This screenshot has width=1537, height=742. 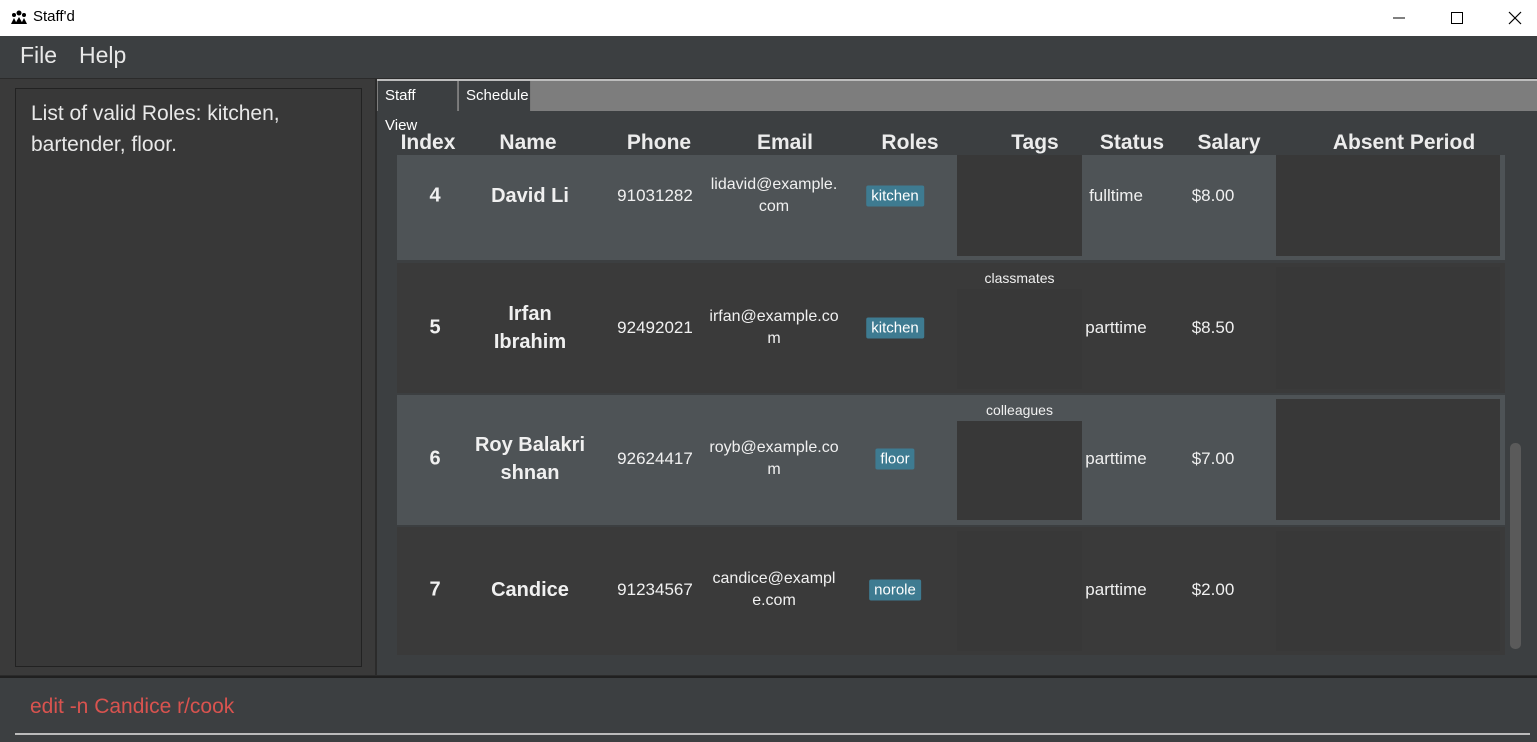 I want to click on minimize-button, so click(x=1399, y=18).